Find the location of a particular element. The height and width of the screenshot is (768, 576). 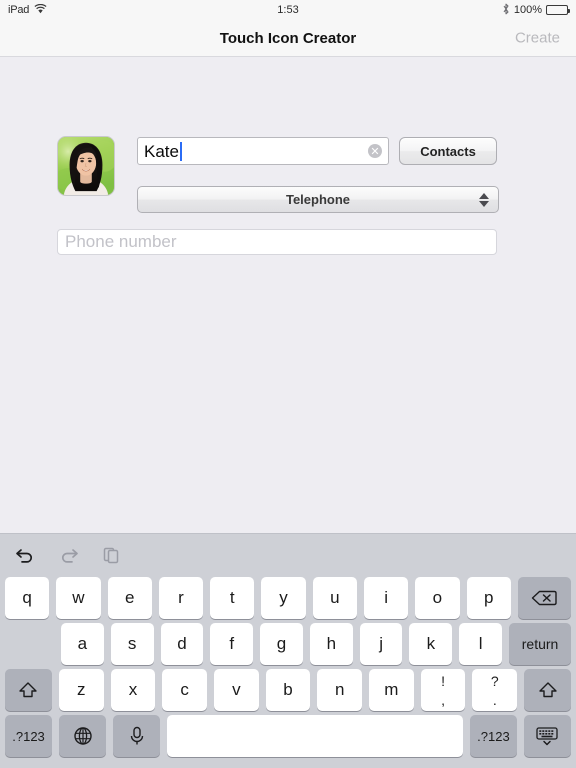

page-title: Touch Icon Creator is located at coordinates (288, 38).